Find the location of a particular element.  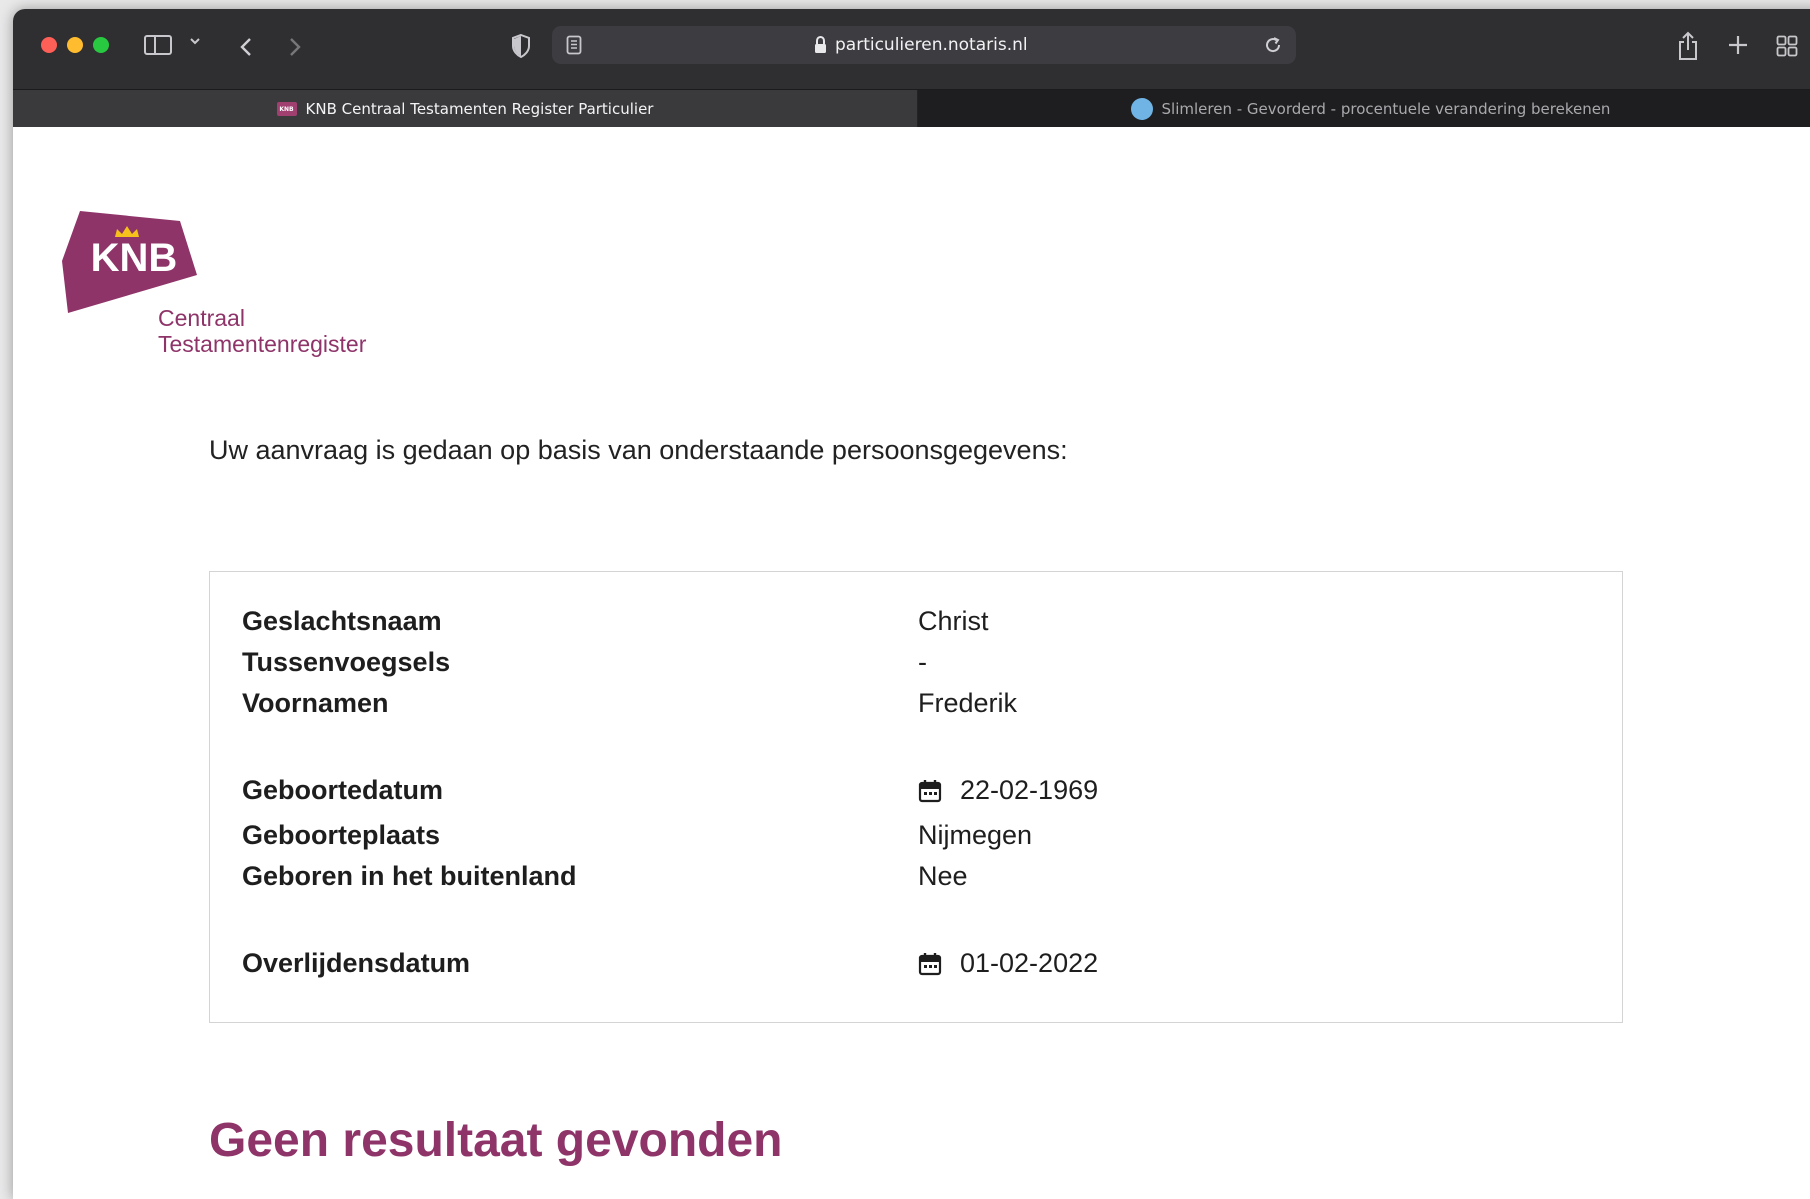

knb-logo: KNB Centraal Testamentenregister is located at coordinates (214, 283).